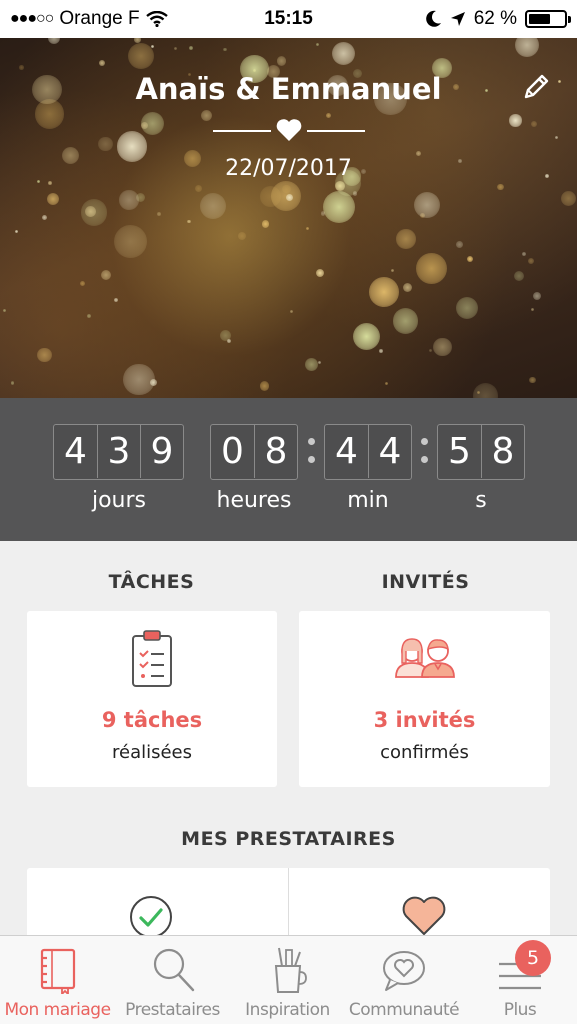 This screenshot has height=1024, width=577. What do you see at coordinates (433, 18) in the screenshot?
I see `moon-icon` at bounding box center [433, 18].